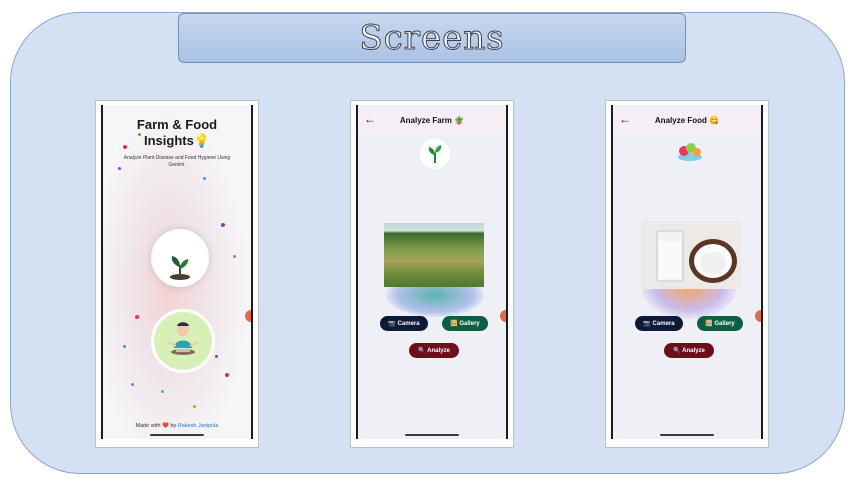 This screenshot has height=480, width=853. What do you see at coordinates (183, 338) in the screenshot?
I see `meditating-person-icon` at bounding box center [183, 338].